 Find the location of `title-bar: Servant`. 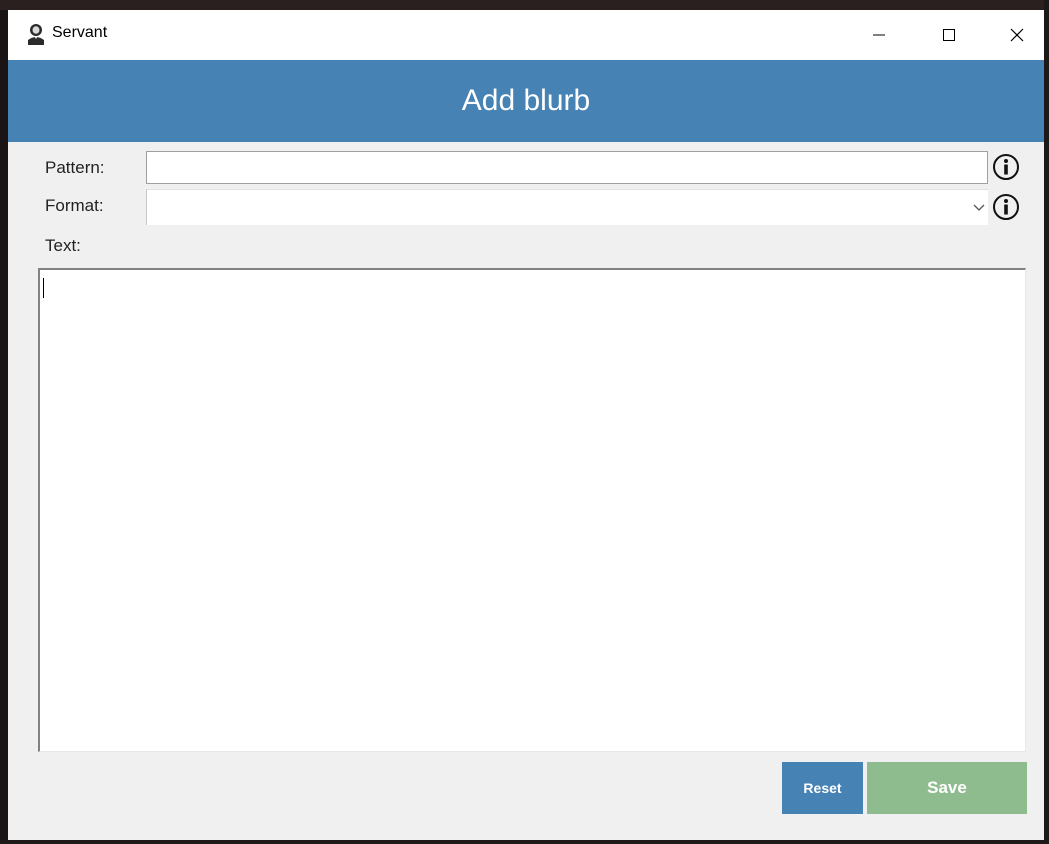

title-bar: Servant is located at coordinates (526, 35).